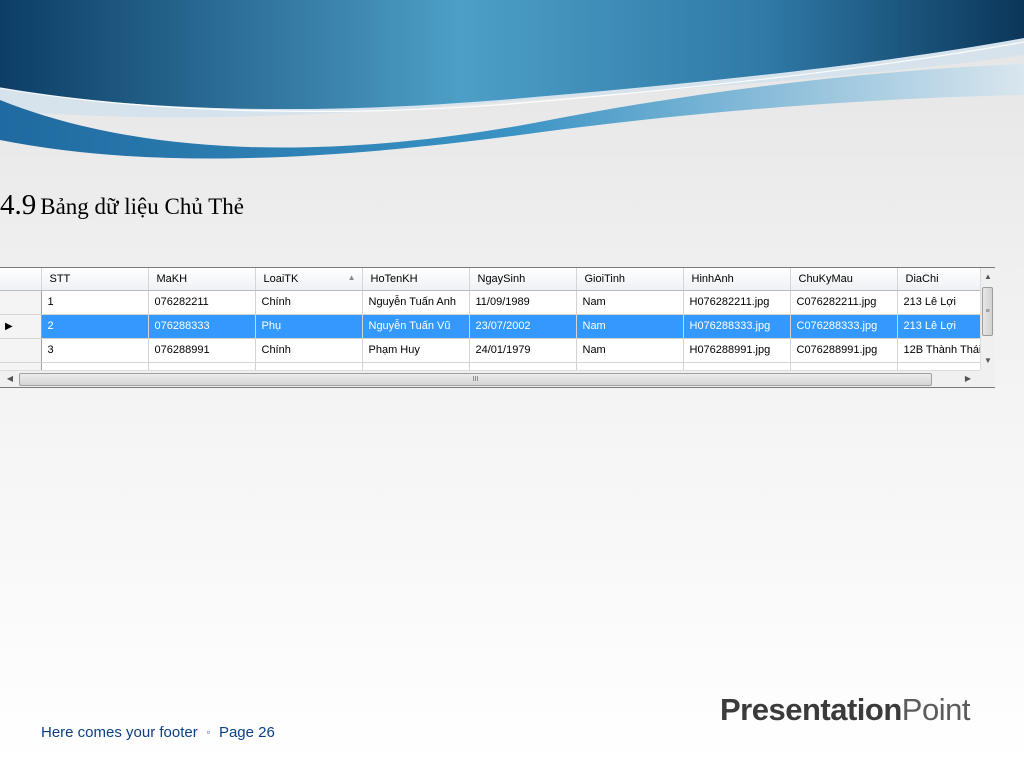 Image resolution: width=1024 pixels, height=768 pixels. Describe the element at coordinates (95, 326) in the screenshot. I see `cell-stt: 2` at that location.